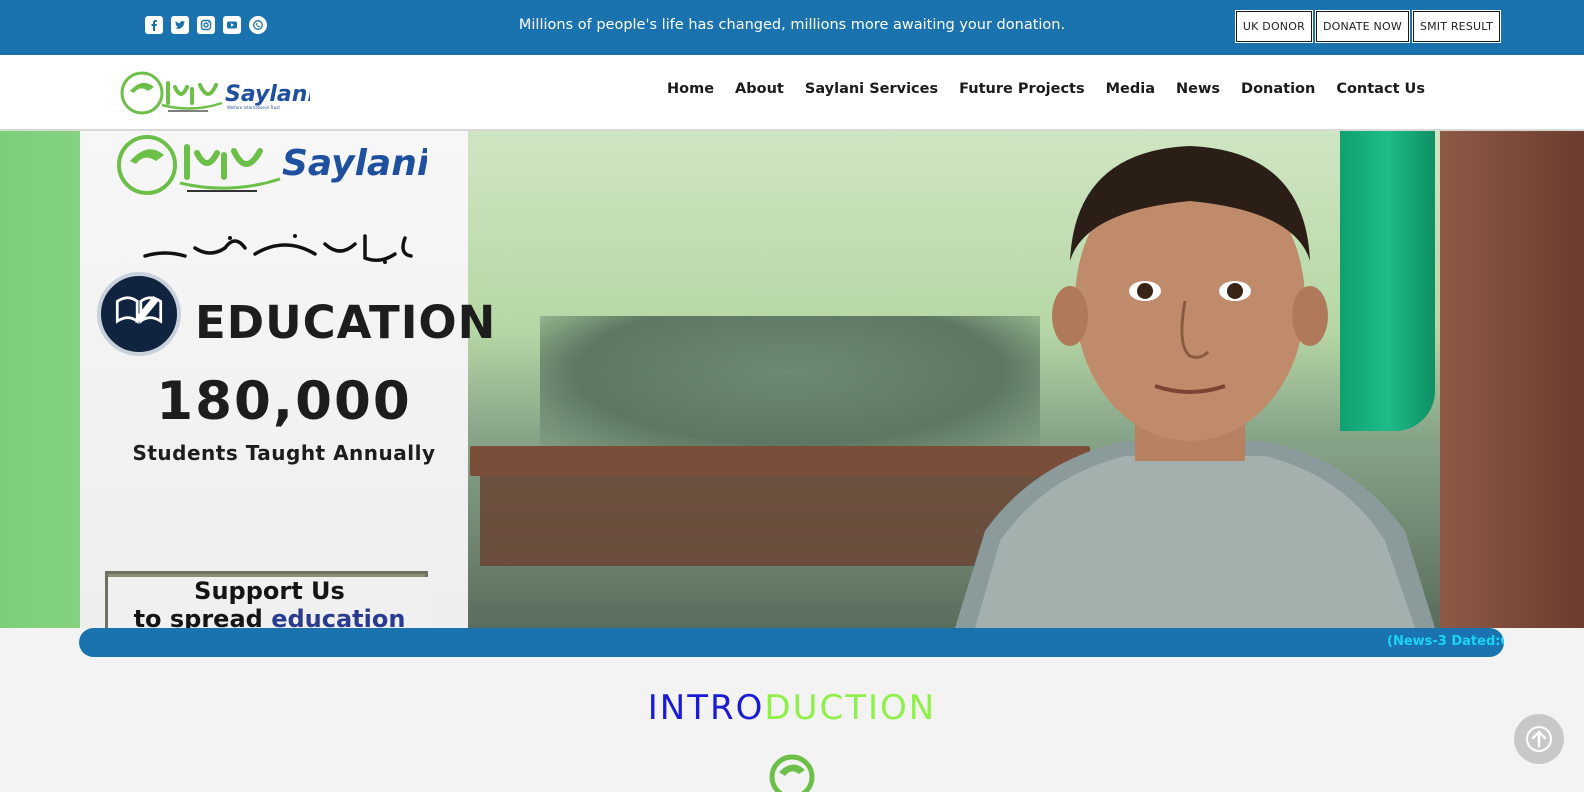 Image resolution: width=1584 pixels, height=792 pixels. Describe the element at coordinates (850, 708) in the screenshot. I see `intro-part-2: DUCTION` at that location.